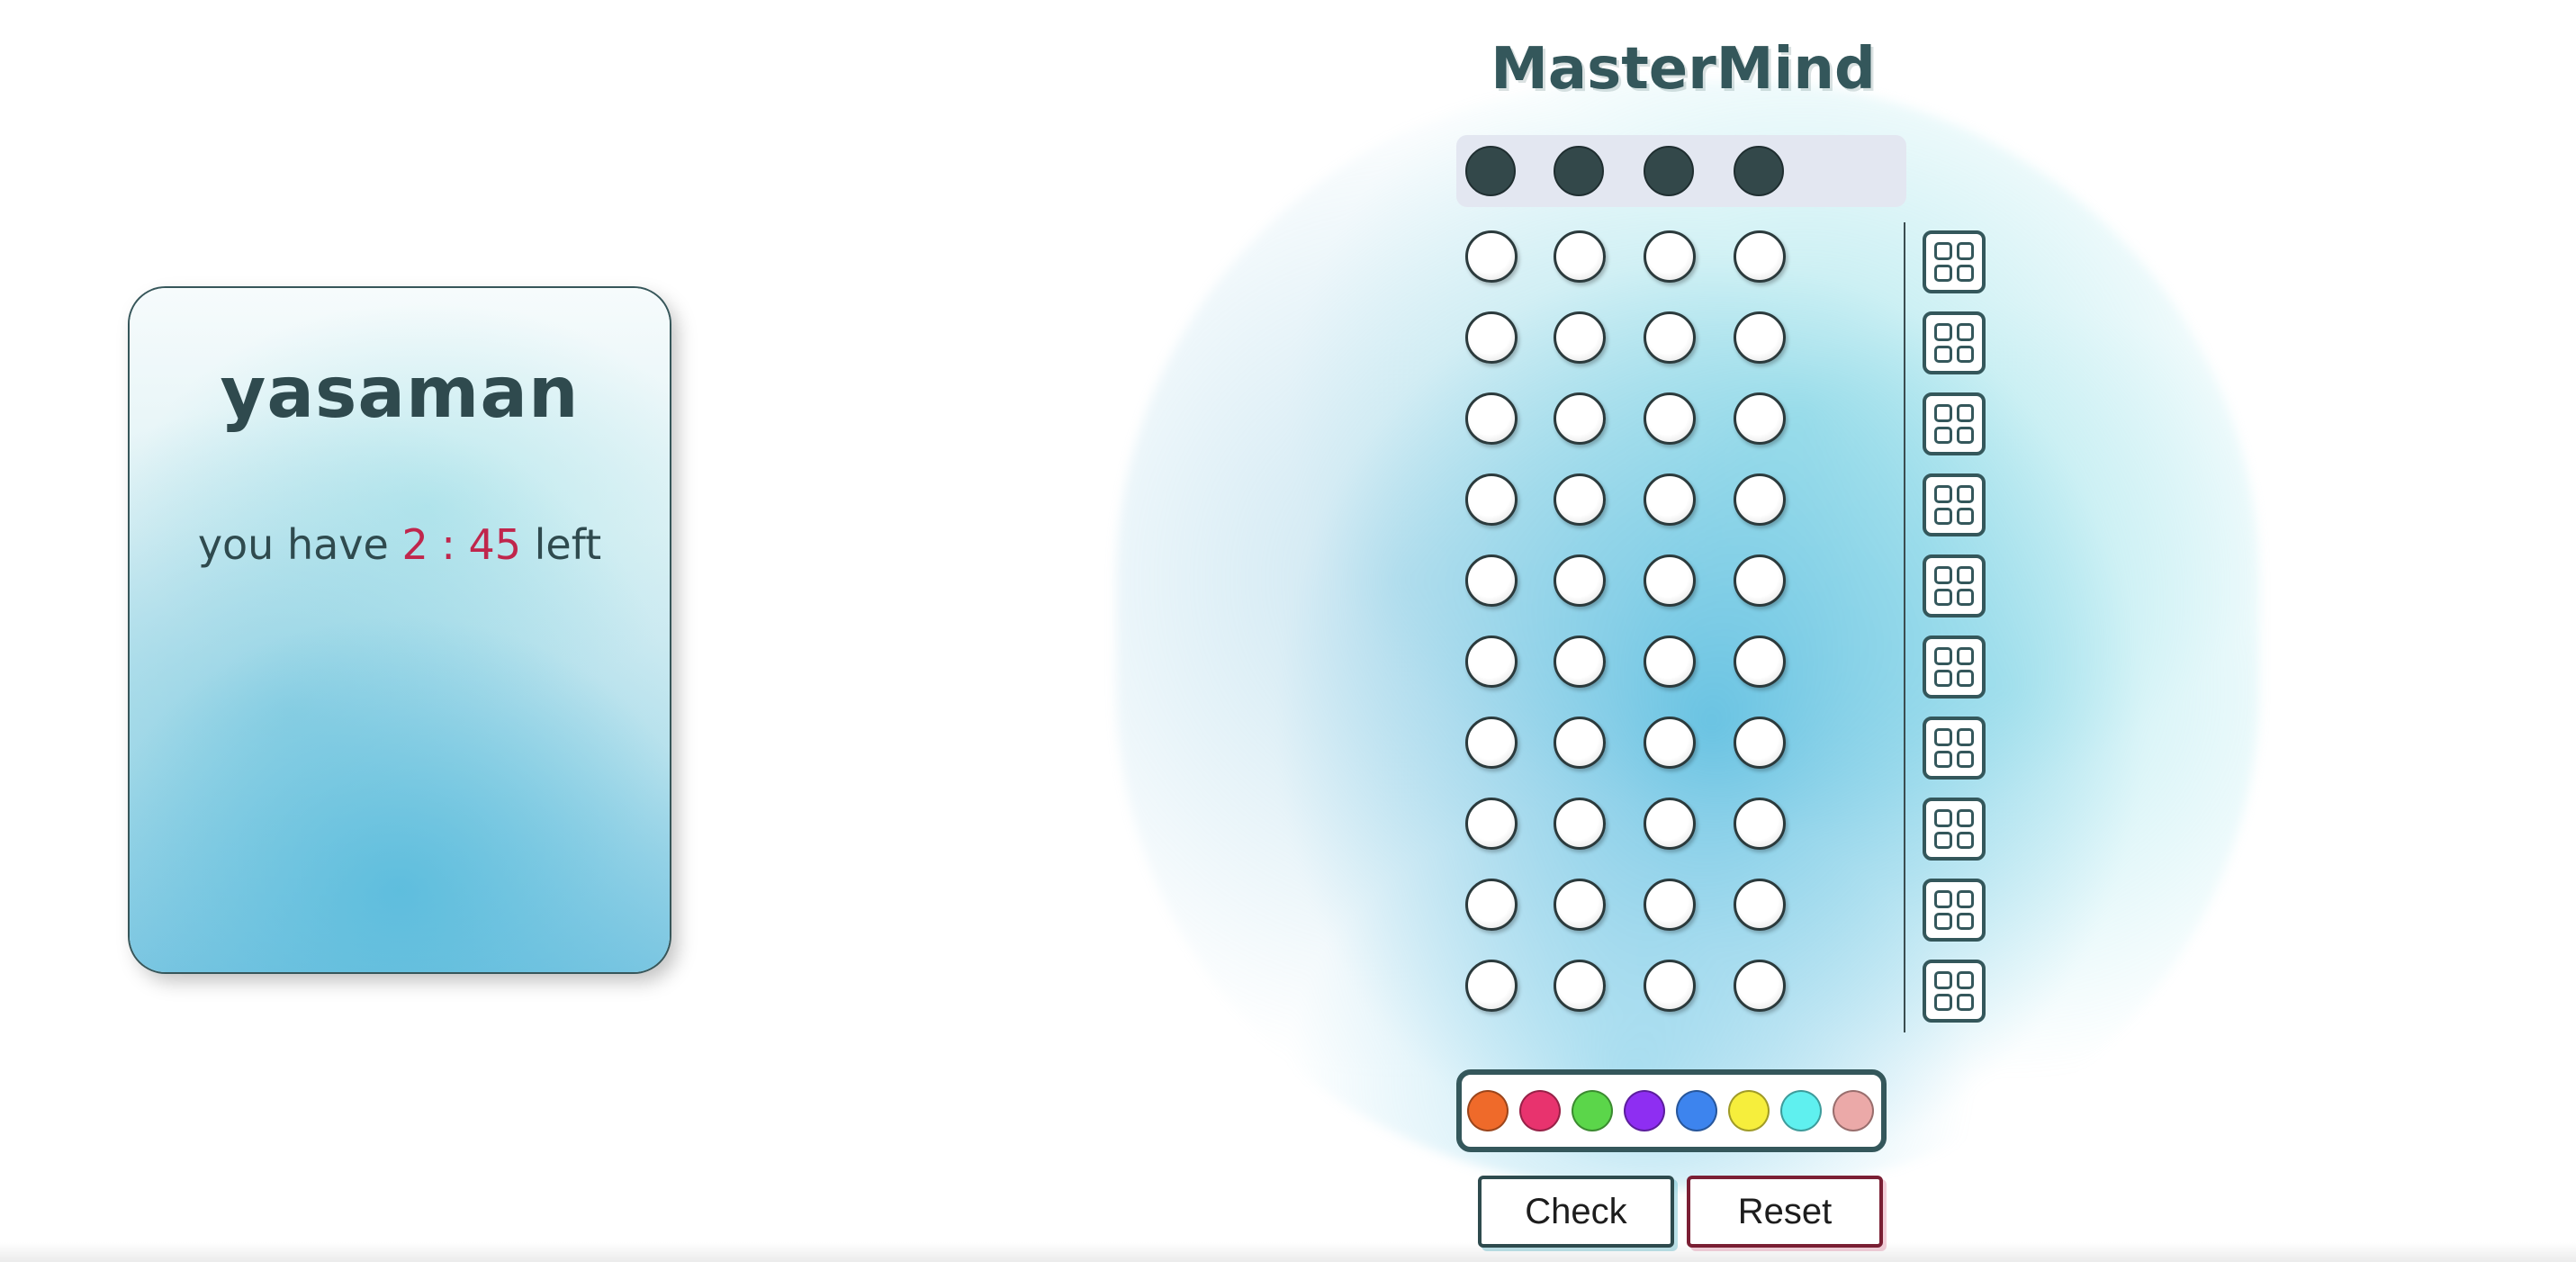  I want to click on palette-color-green, so click(1592, 1110).